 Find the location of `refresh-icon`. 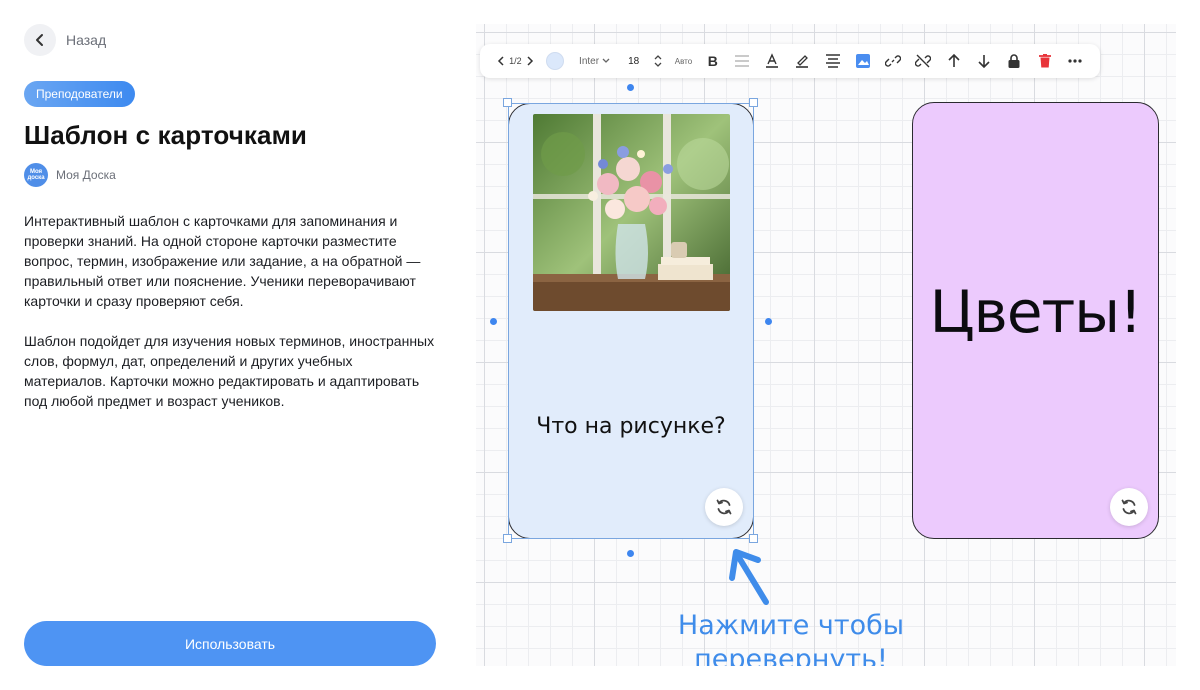

refresh-icon is located at coordinates (1129, 507).